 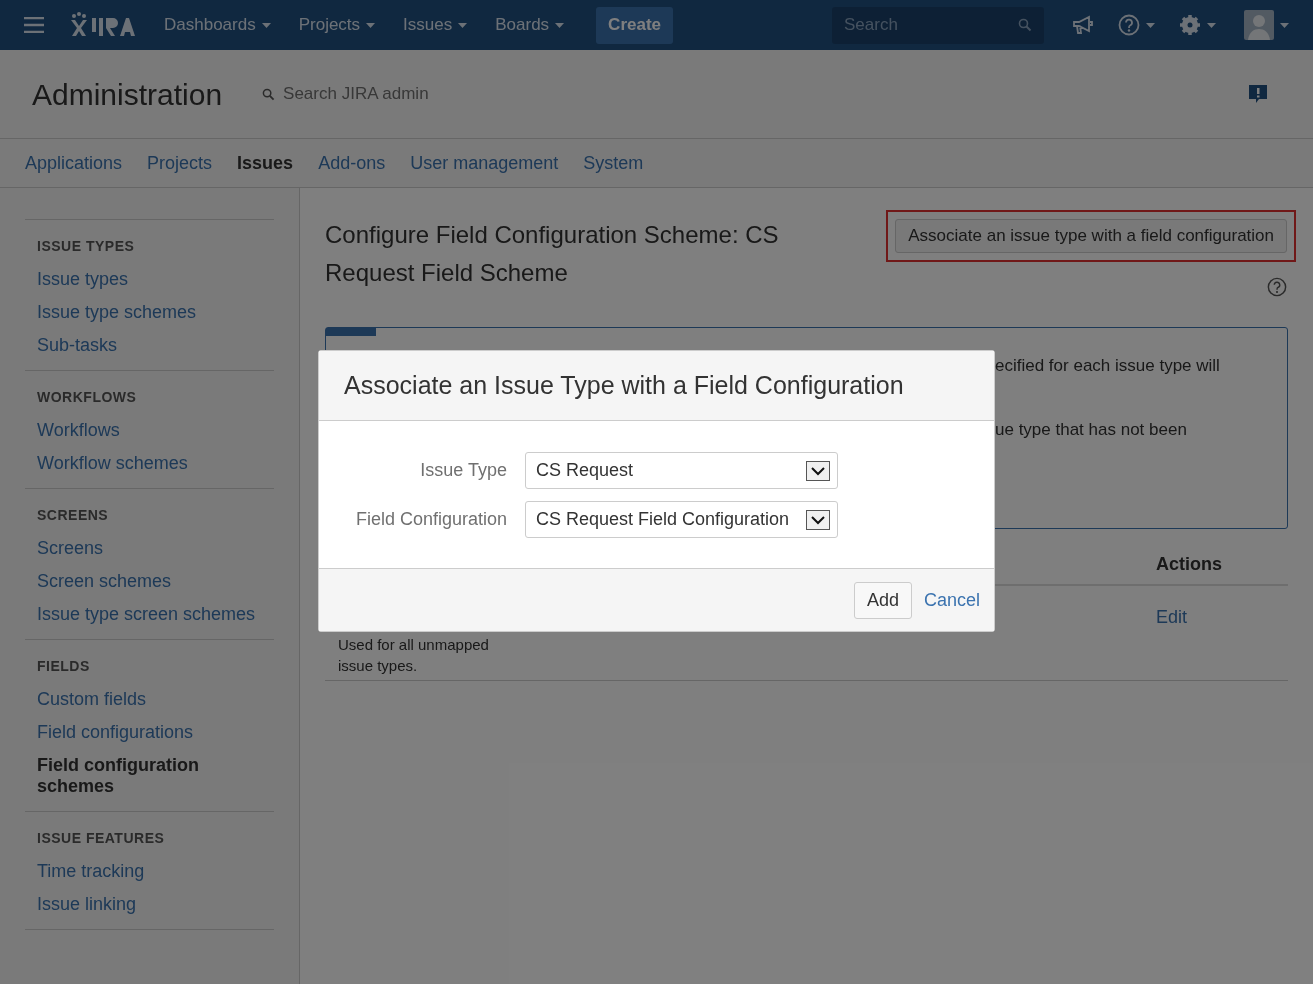 What do you see at coordinates (149, 463) in the screenshot?
I see `sidebar-link: Workflow schemes` at bounding box center [149, 463].